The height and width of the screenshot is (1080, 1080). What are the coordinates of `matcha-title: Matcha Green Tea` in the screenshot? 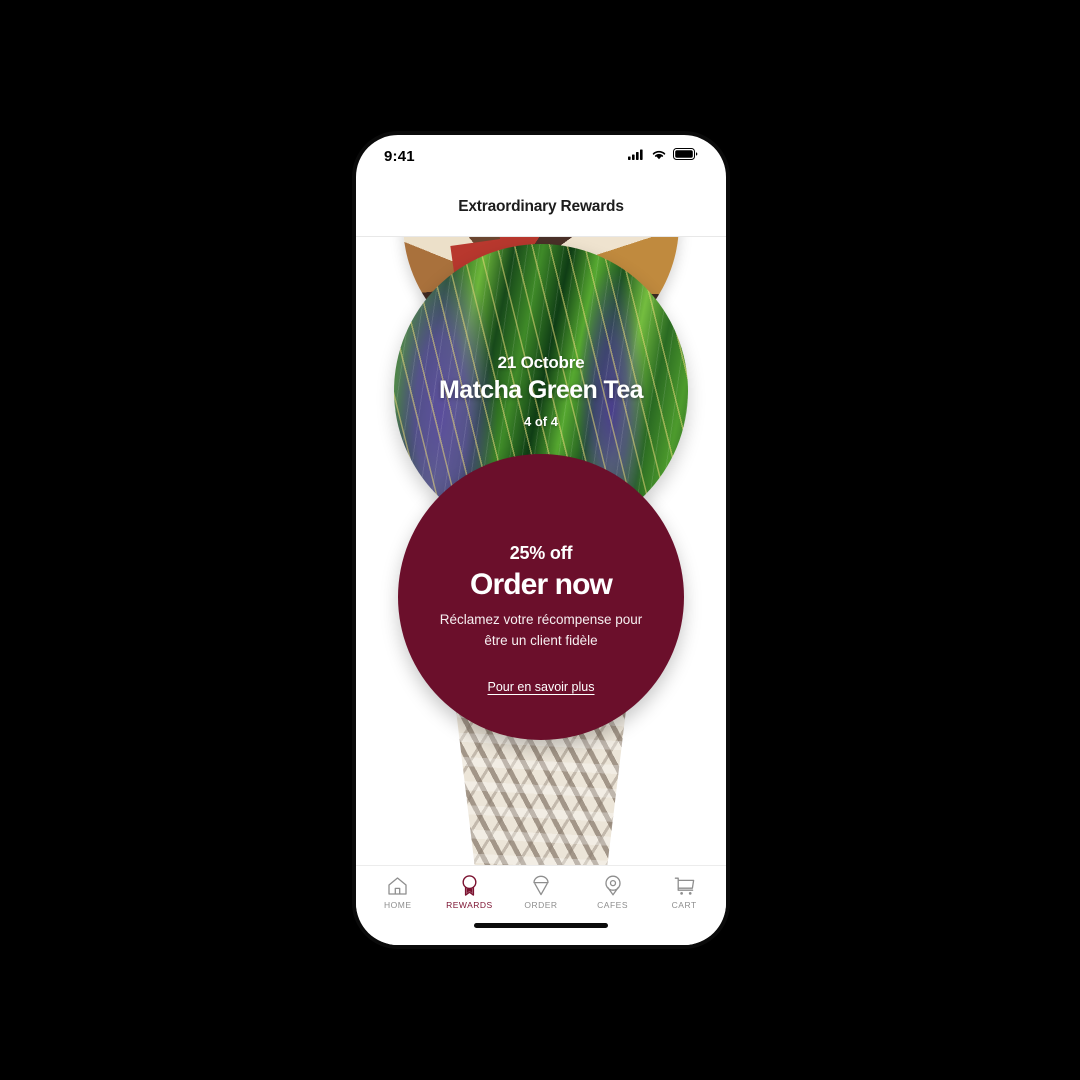 It's located at (541, 390).